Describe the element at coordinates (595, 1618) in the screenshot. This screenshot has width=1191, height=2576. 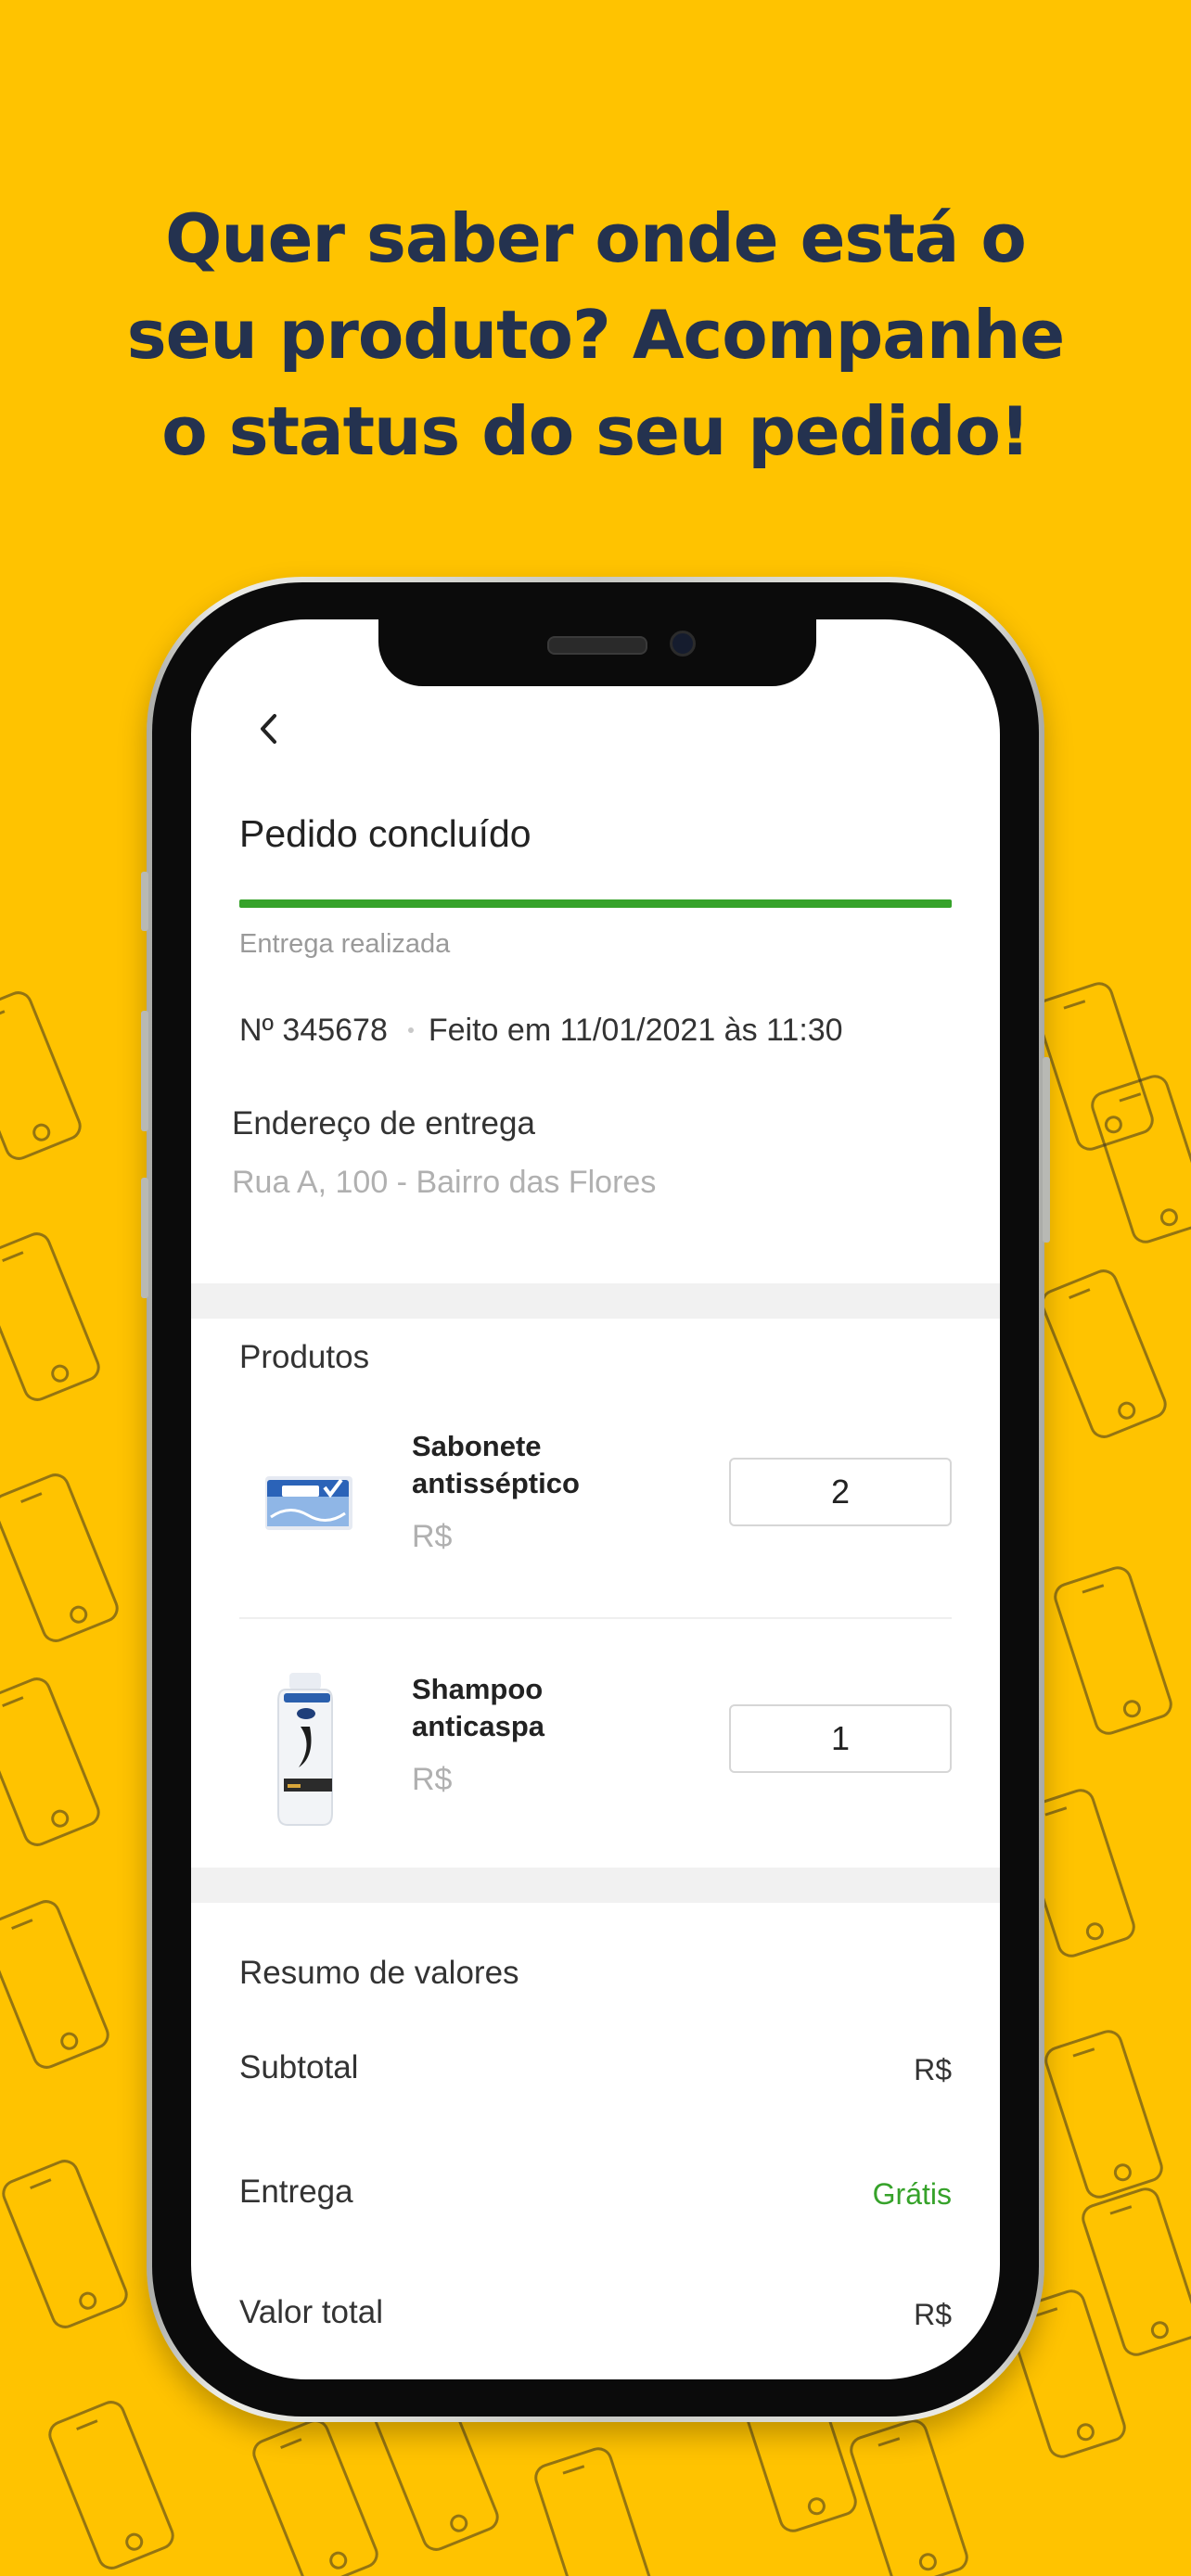
I see `product-divider` at that location.